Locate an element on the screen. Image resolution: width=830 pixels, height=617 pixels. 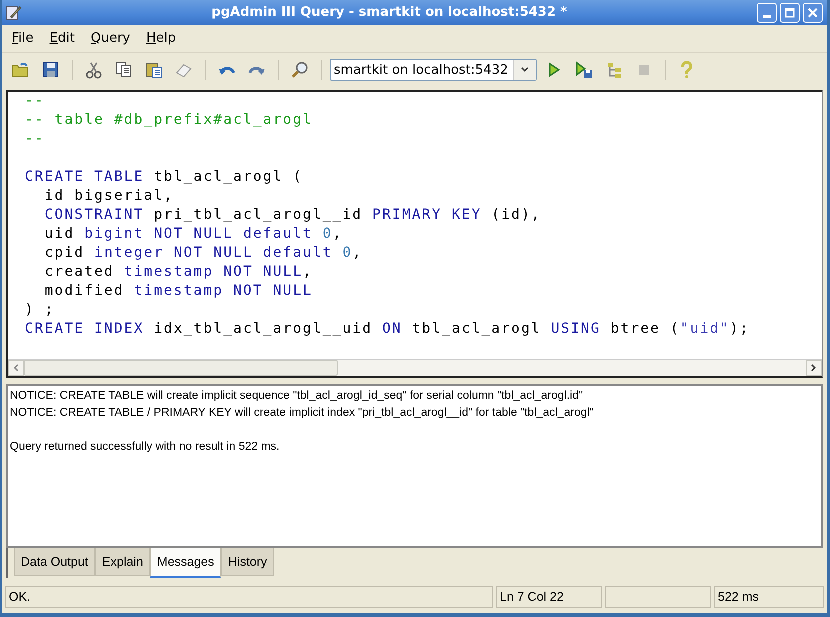
code-line: modified timestamp NOT NULL is located at coordinates (179, 291).